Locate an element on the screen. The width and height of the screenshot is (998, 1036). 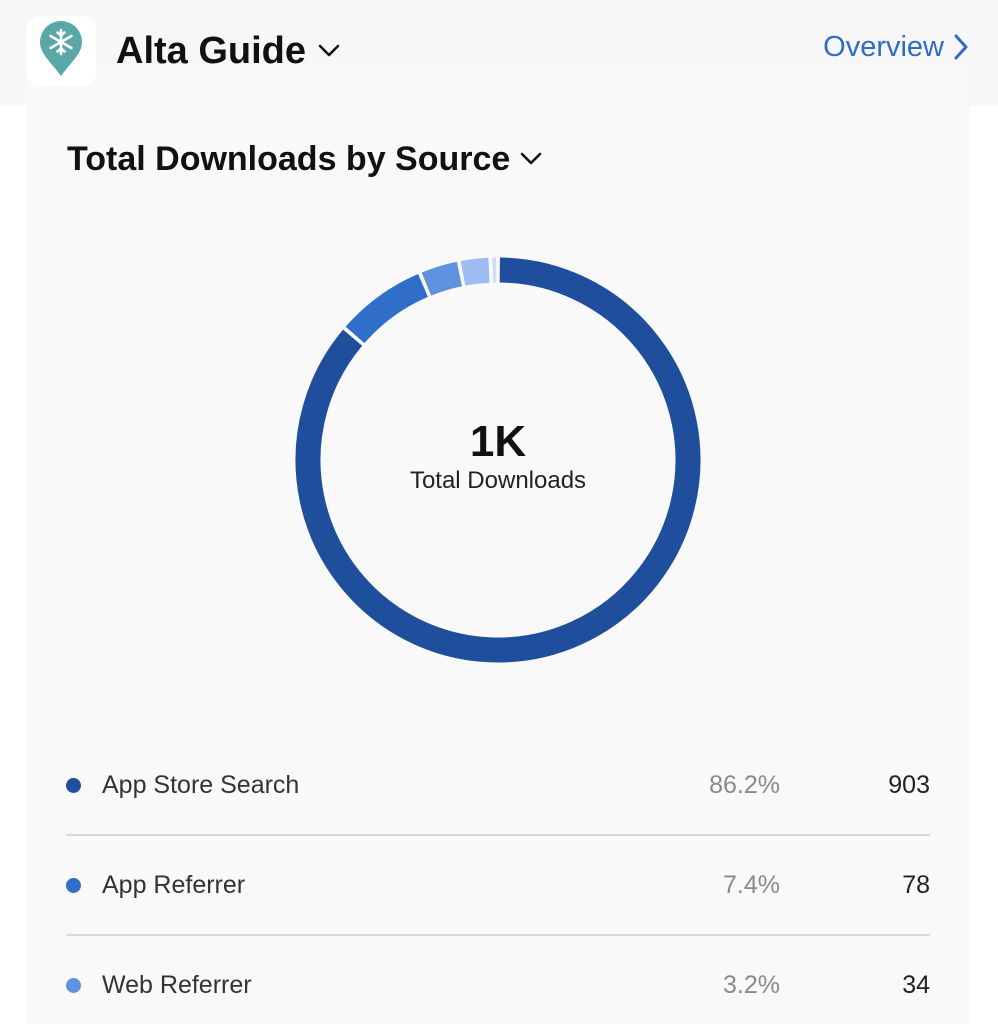
overview-link: Overview is located at coordinates (895, 47).